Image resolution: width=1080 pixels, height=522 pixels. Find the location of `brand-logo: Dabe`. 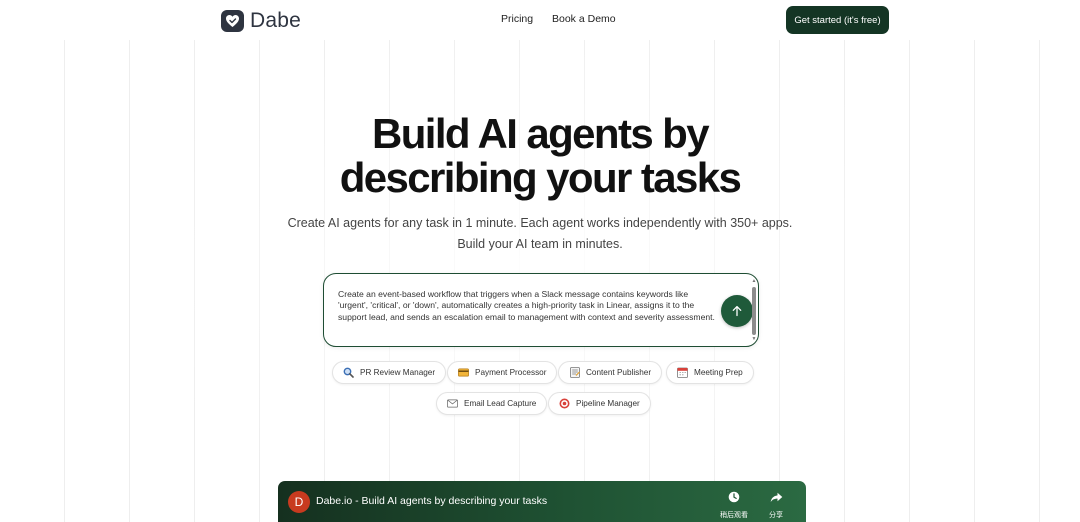

brand-logo: Dabe is located at coordinates (261, 21).